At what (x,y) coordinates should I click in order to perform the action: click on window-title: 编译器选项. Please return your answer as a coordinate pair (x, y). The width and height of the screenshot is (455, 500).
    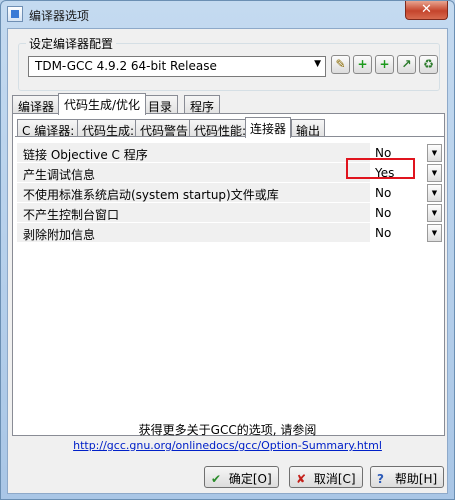
    Looking at the image, I should click on (59, 16).